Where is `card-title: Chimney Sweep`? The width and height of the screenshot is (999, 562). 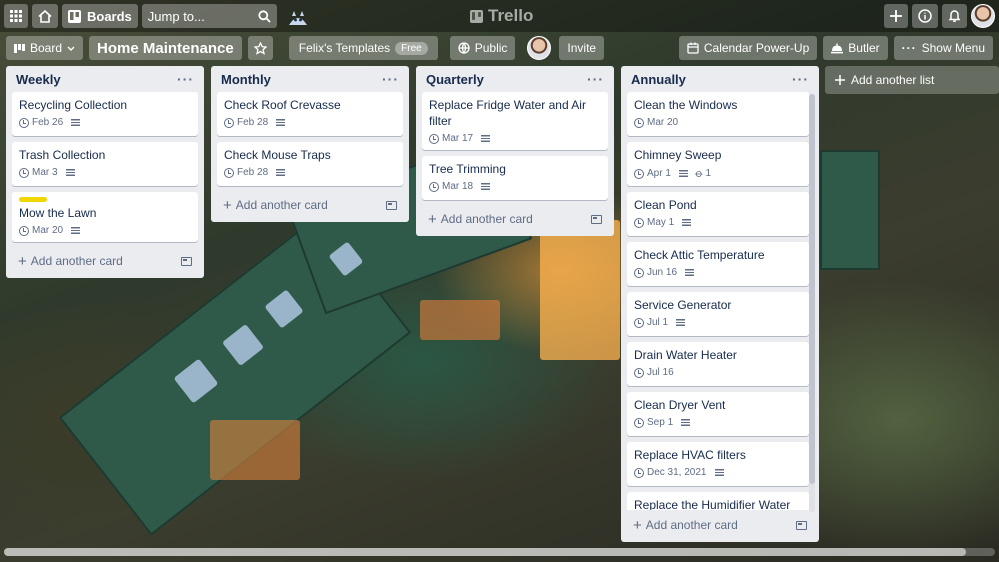 card-title: Chimney Sweep is located at coordinates (678, 155).